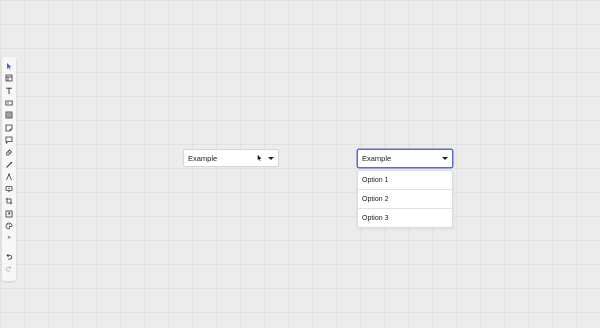  I want to click on undo-icon, so click(9, 257).